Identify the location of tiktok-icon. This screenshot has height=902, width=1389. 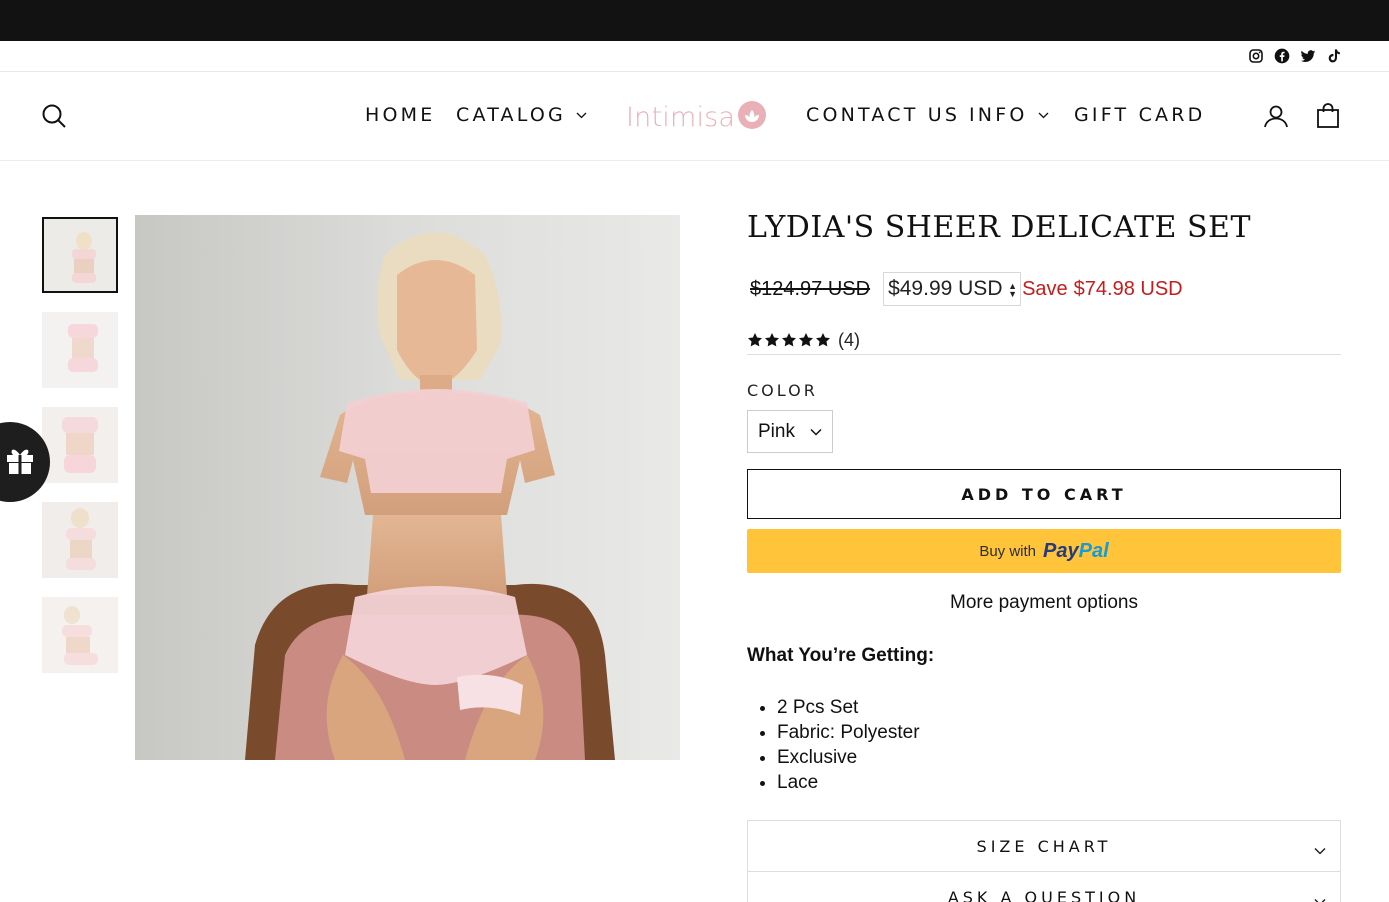
(1334, 56).